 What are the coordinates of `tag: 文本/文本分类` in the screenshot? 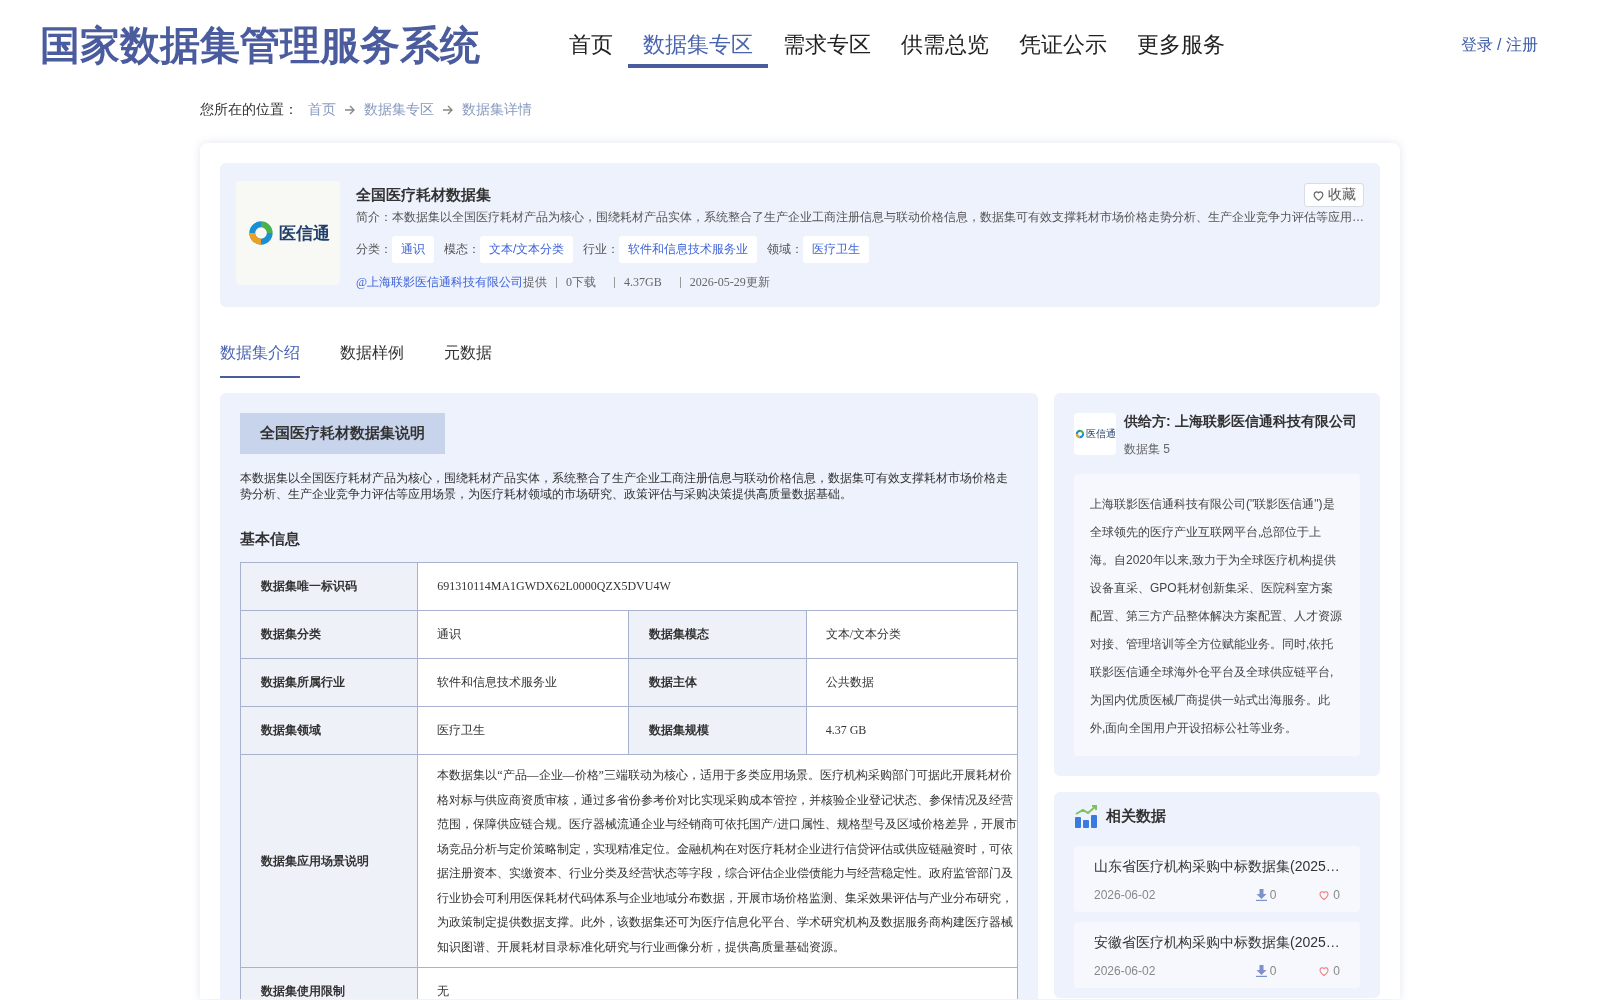 It's located at (527, 249).